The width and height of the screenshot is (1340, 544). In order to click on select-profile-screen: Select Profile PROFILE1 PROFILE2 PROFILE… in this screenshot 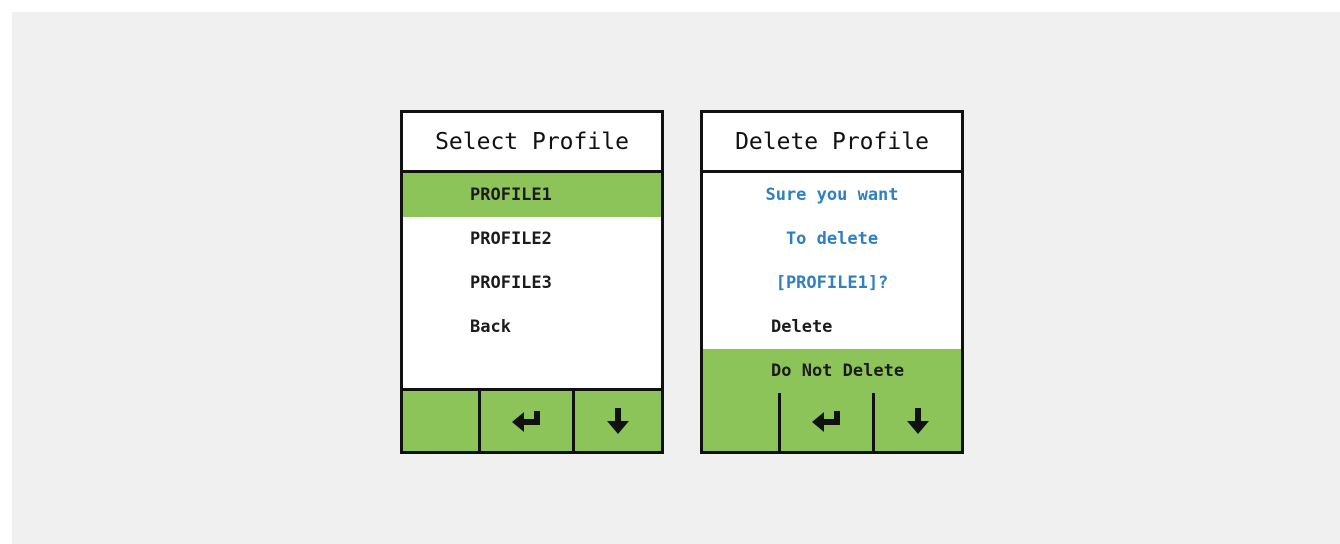, I will do `click(532, 282)`.